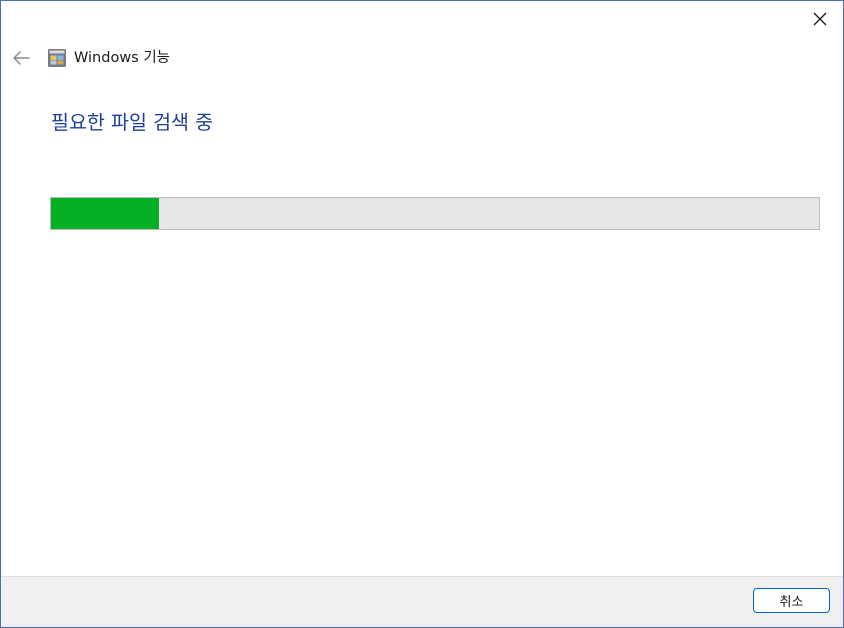 This screenshot has width=844, height=628. What do you see at coordinates (57, 58) in the screenshot?
I see `windows-features-icon` at bounding box center [57, 58].